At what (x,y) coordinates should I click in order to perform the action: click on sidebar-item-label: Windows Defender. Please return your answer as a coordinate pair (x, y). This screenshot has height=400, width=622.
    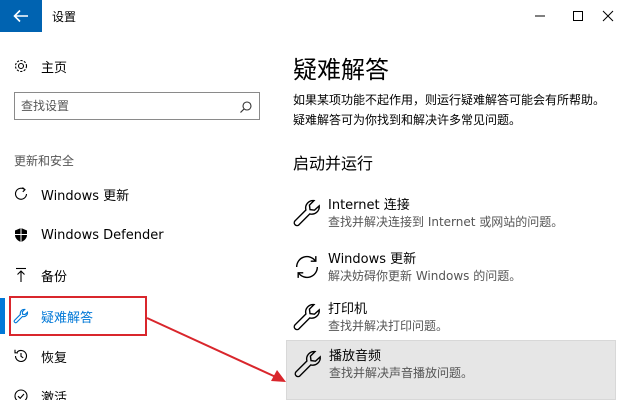
    Looking at the image, I should click on (102, 235).